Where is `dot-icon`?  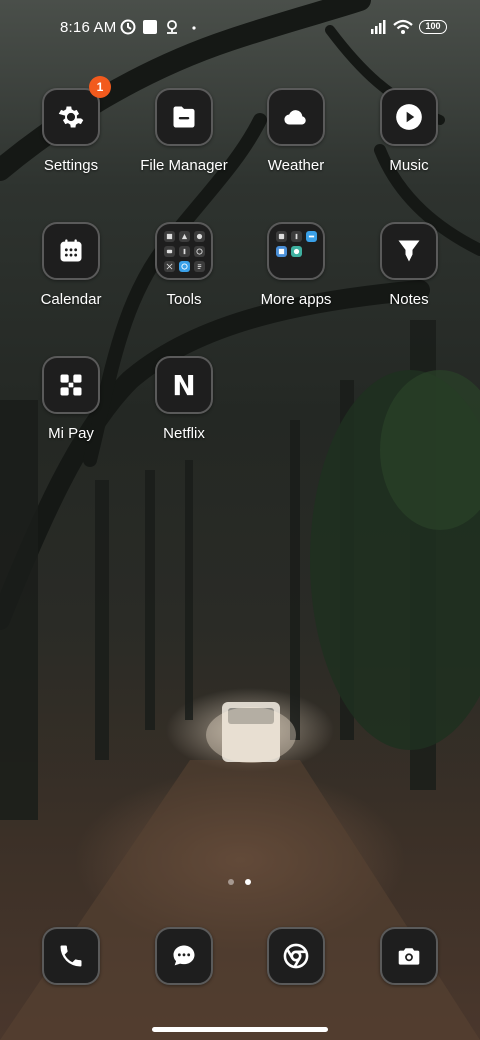
dot-icon is located at coordinates (194, 28).